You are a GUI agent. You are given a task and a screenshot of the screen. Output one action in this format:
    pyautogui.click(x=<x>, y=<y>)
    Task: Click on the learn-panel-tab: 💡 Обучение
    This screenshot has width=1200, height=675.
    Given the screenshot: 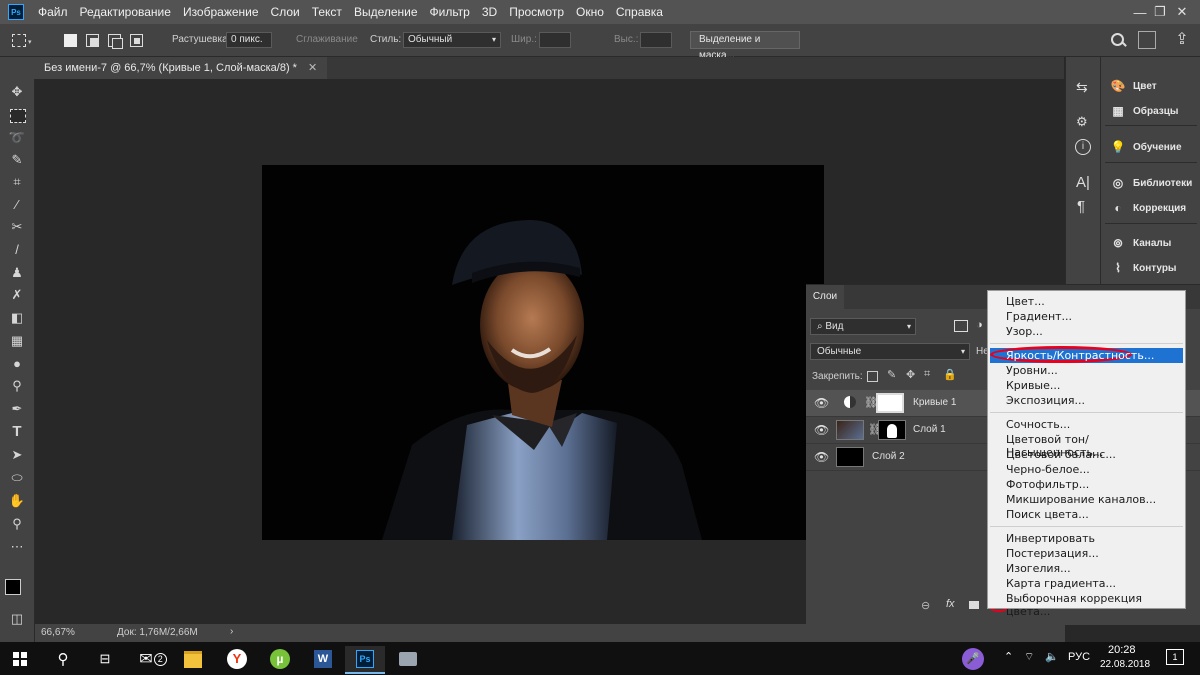 What is the action you would take?
    pyautogui.click(x=1145, y=147)
    